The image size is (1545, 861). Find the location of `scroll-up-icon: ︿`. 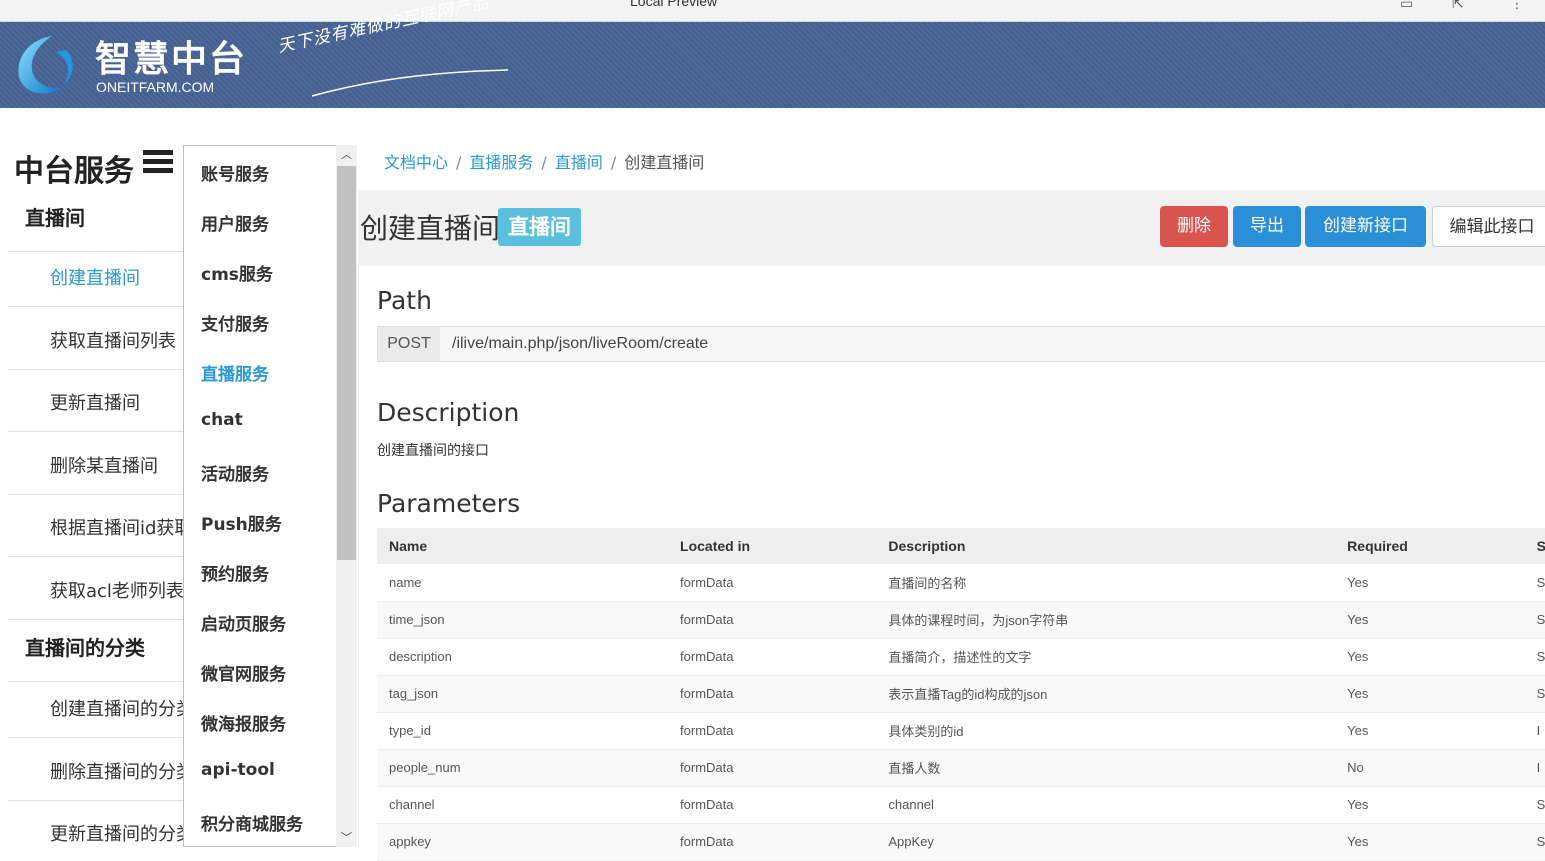

scroll-up-icon: ︿ is located at coordinates (346, 155).